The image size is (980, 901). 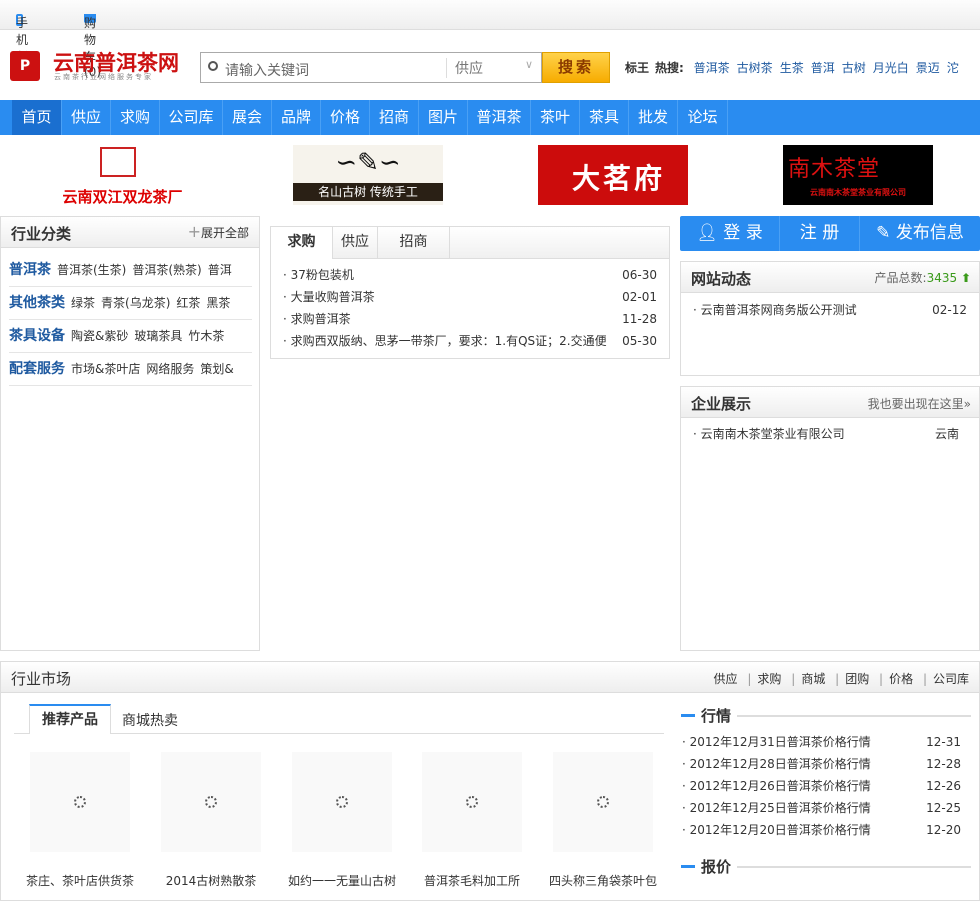 I want to click on category-heading: 普洱茶, so click(x=30, y=270).